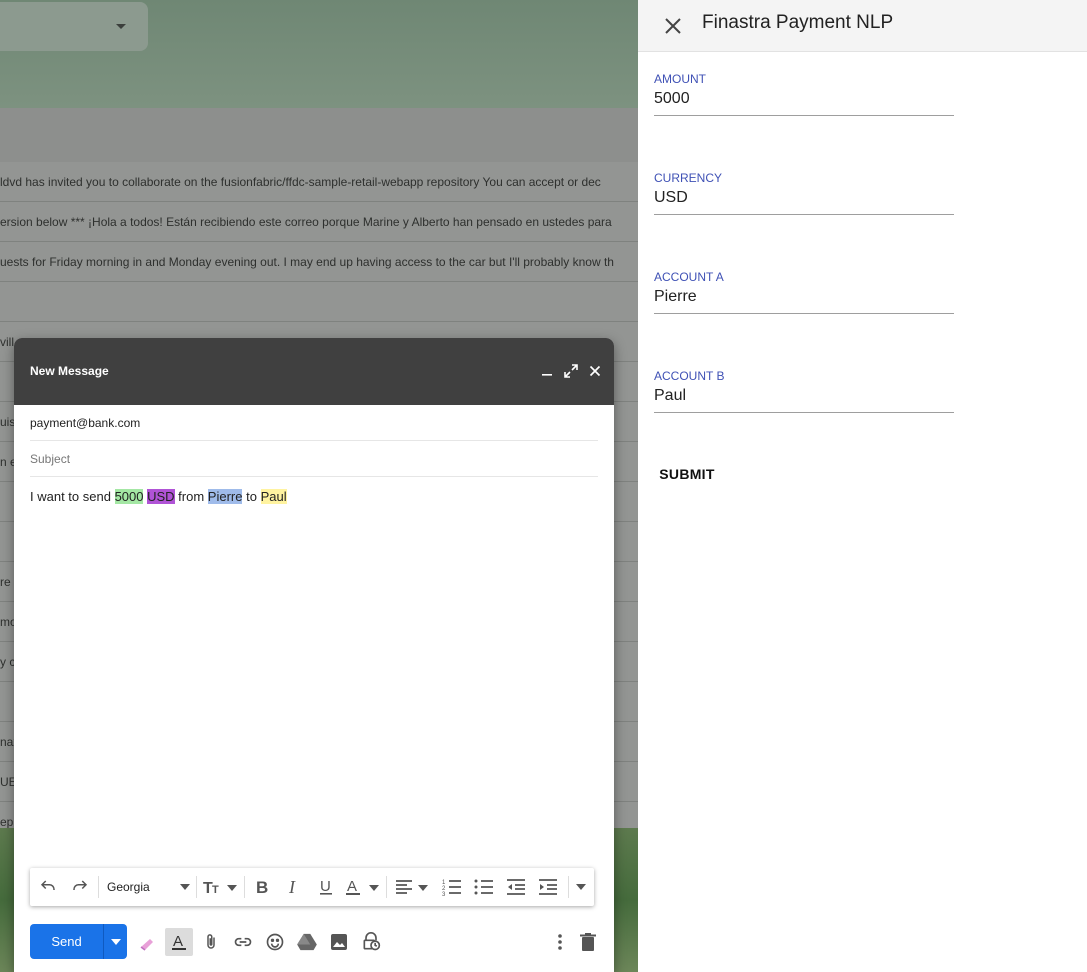 The height and width of the screenshot is (972, 1087). I want to click on insert-link-icon, so click(243, 942).